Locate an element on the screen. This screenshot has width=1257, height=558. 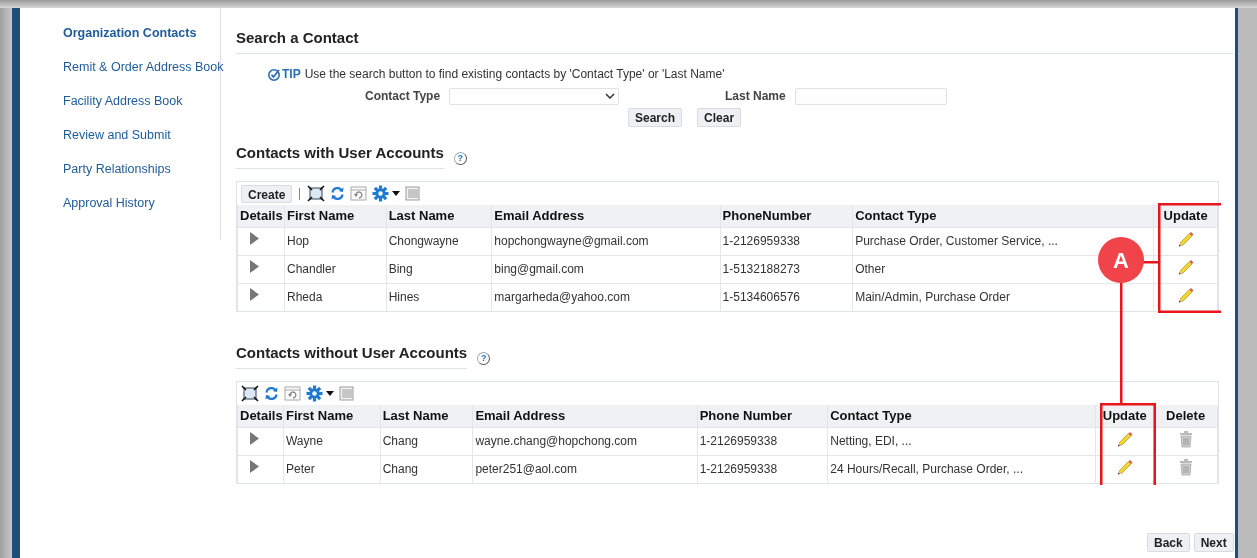
check-icon is located at coordinates (274, 73).